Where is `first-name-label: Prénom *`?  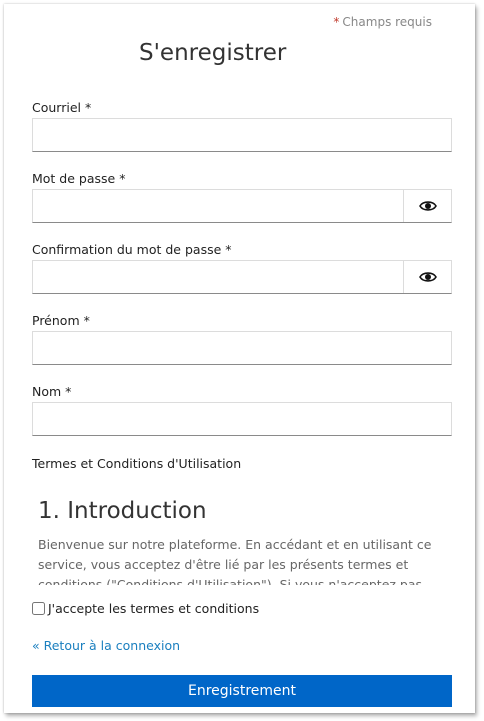
first-name-label: Prénom * is located at coordinates (61, 320).